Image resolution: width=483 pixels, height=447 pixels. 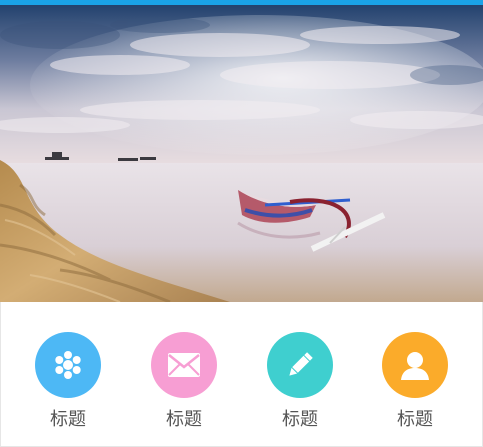 I want to click on nav-item-1-label: 标题, so click(x=68, y=419).